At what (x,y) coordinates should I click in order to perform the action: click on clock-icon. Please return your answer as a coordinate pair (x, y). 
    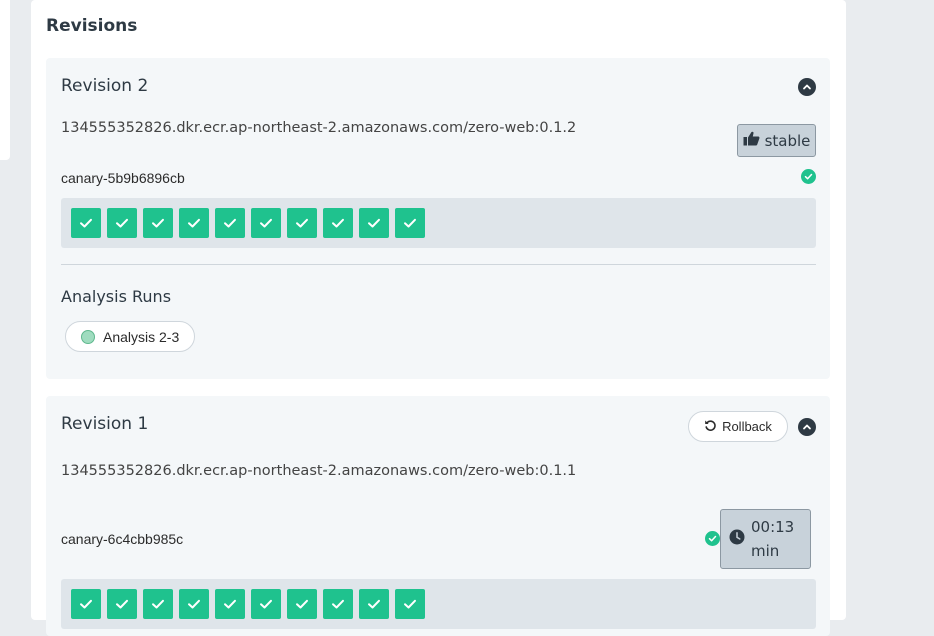
    Looking at the image, I should click on (737, 539).